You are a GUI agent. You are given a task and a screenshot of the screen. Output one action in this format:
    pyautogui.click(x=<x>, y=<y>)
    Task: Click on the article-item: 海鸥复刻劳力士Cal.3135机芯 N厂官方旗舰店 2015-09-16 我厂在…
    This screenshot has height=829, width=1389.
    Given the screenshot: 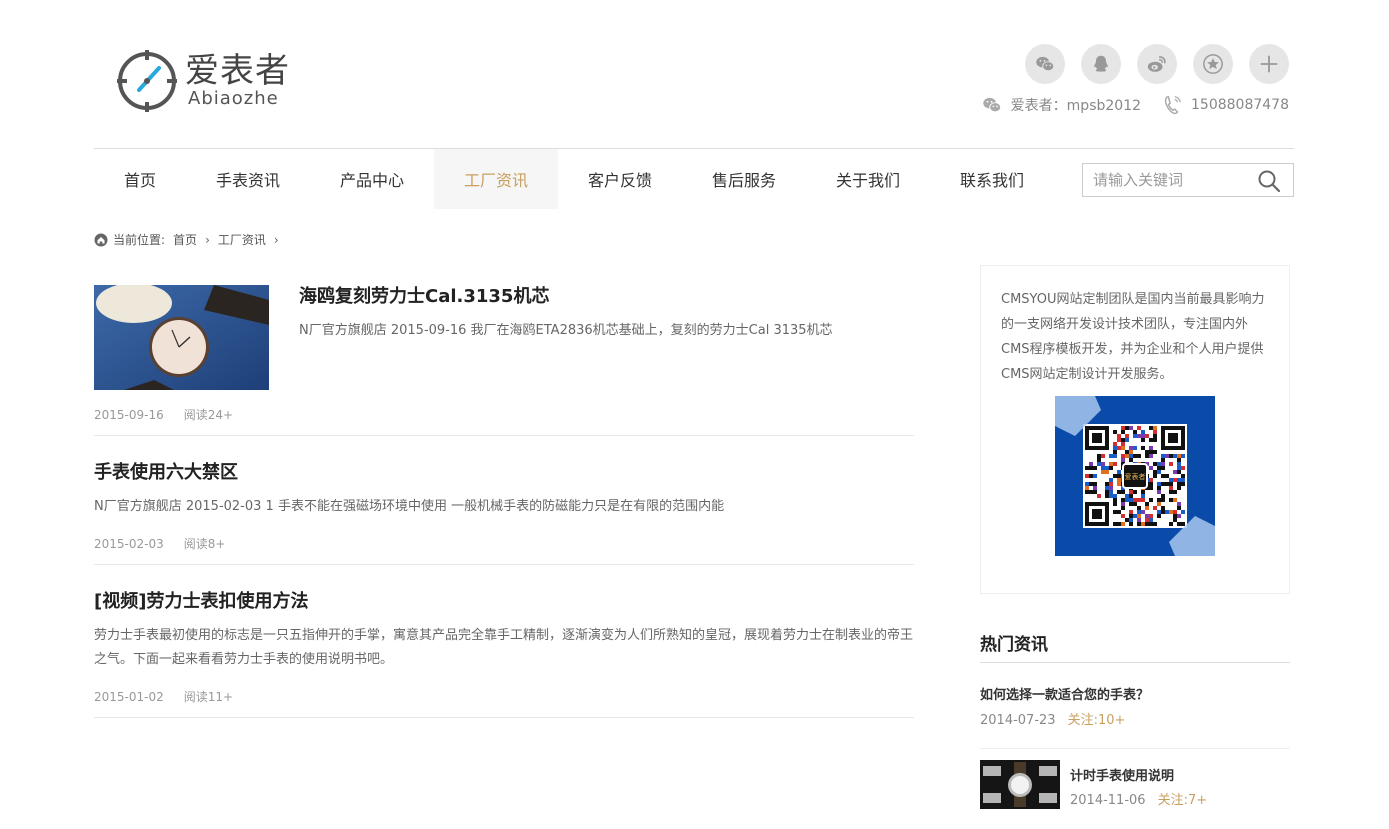 What is the action you would take?
    pyautogui.click(x=504, y=350)
    